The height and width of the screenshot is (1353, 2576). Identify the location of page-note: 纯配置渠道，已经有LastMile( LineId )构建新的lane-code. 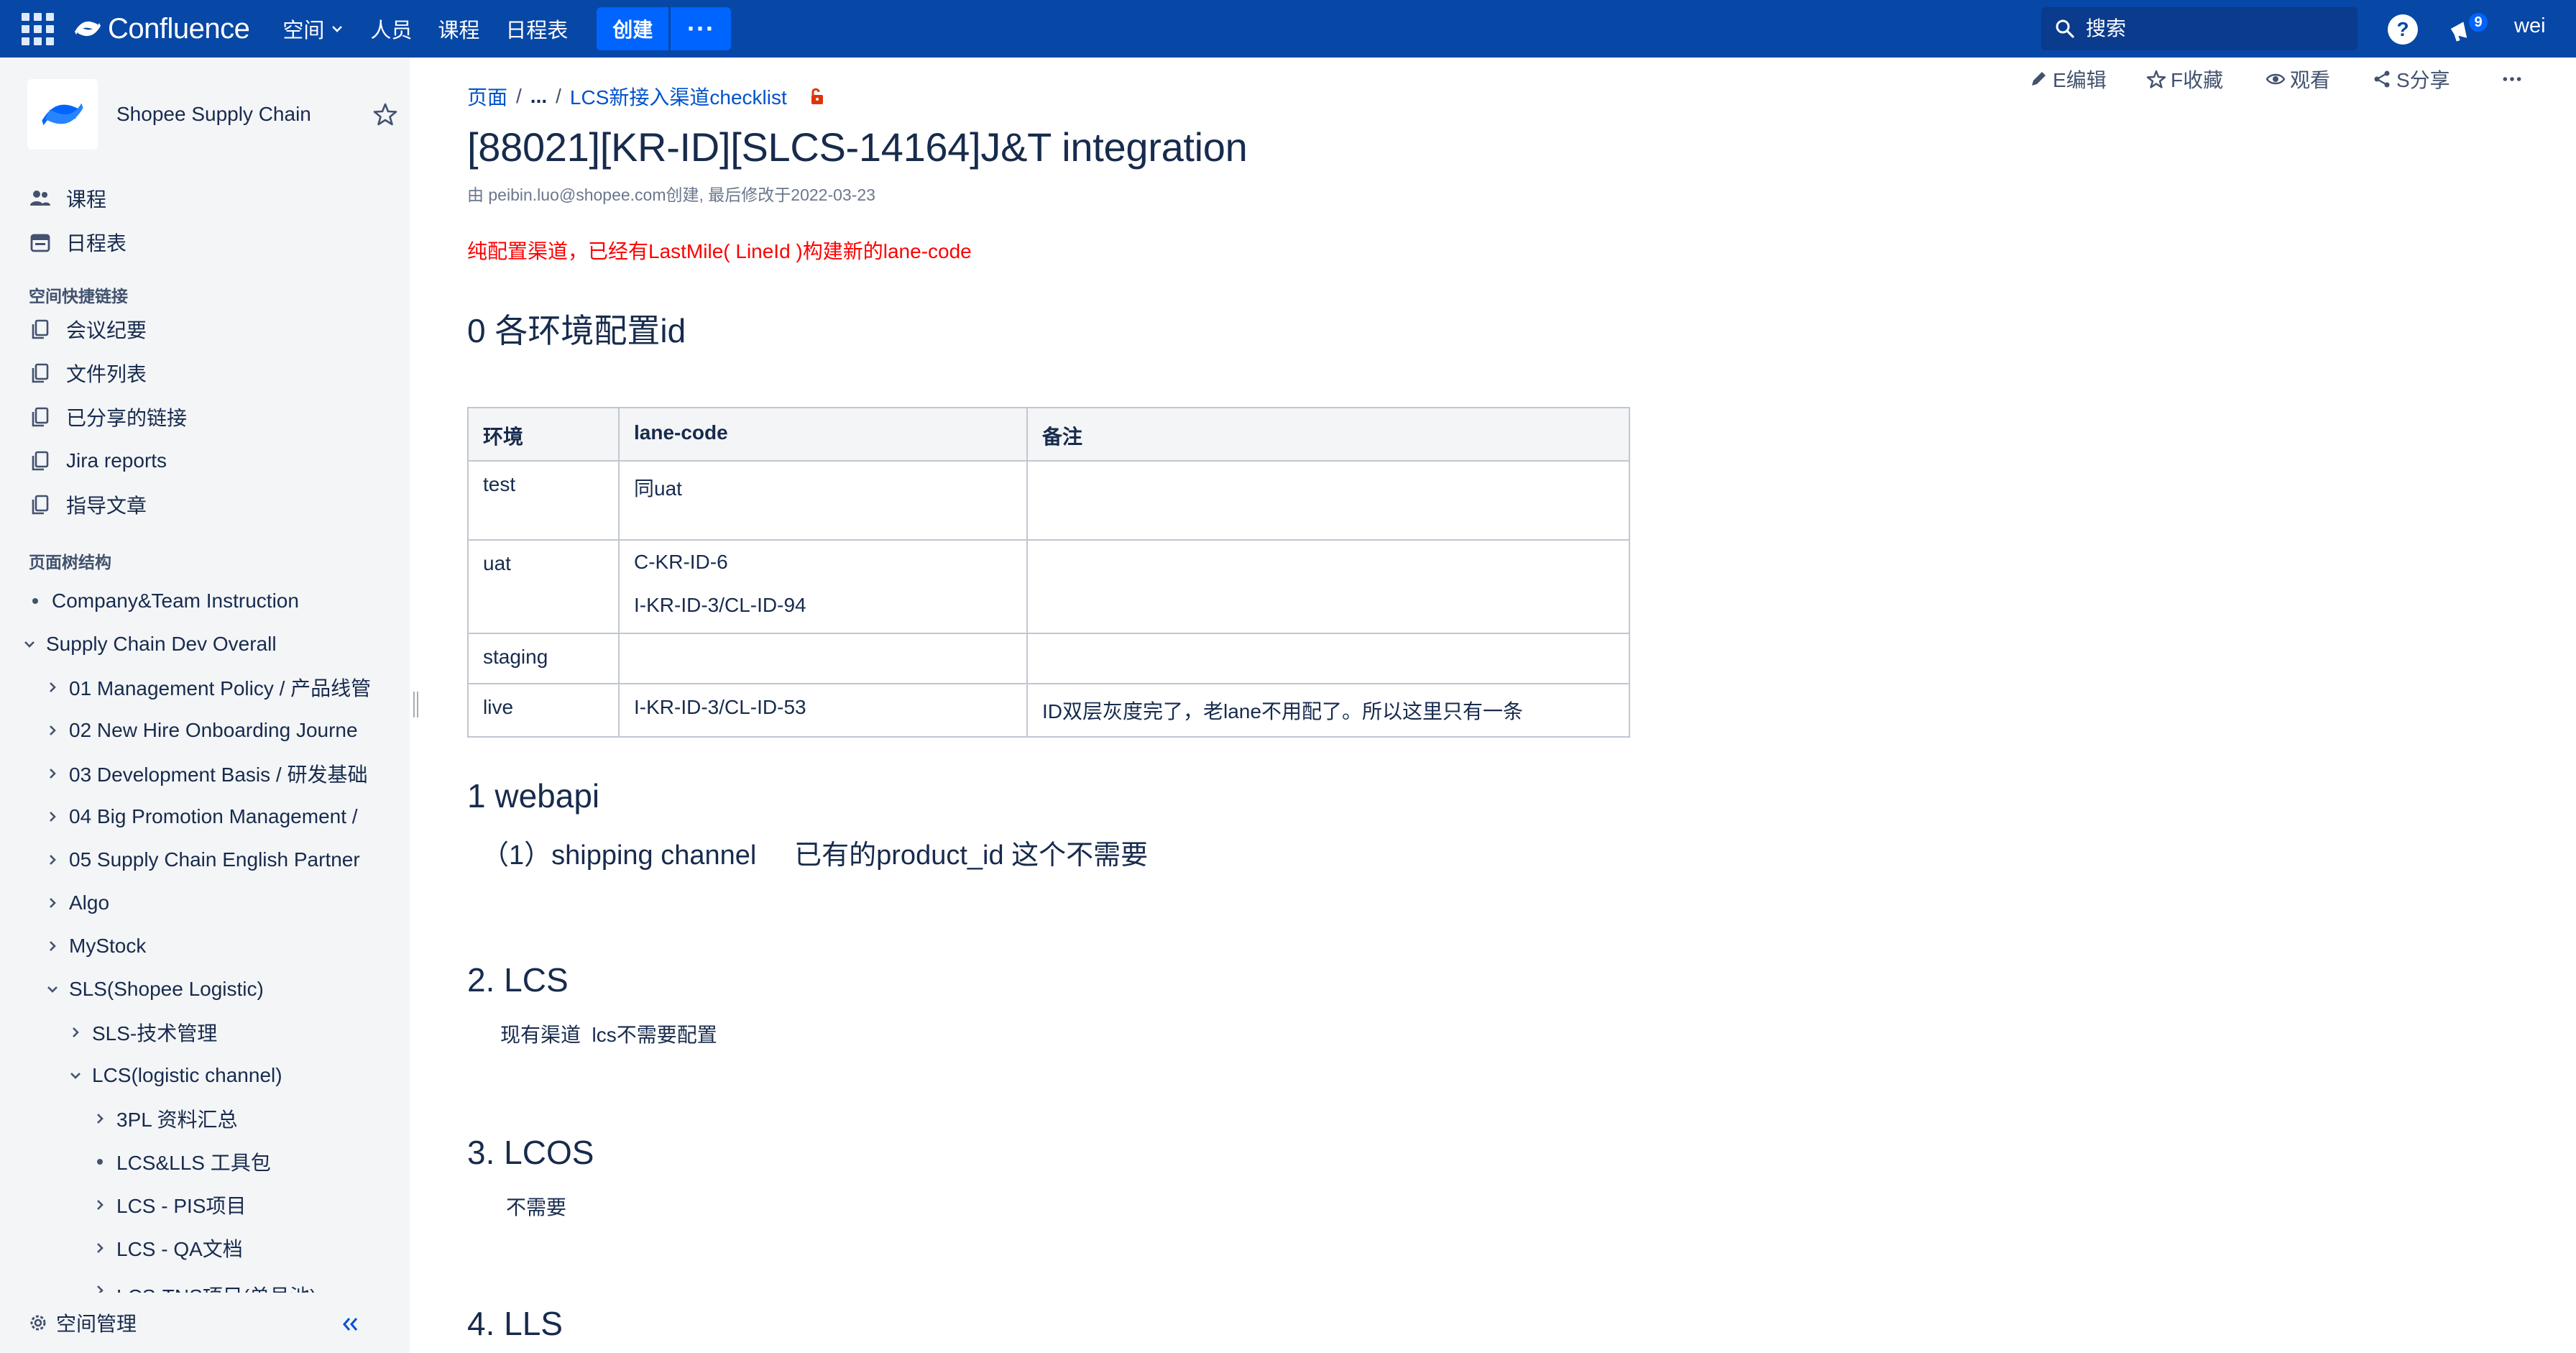
(719, 251).